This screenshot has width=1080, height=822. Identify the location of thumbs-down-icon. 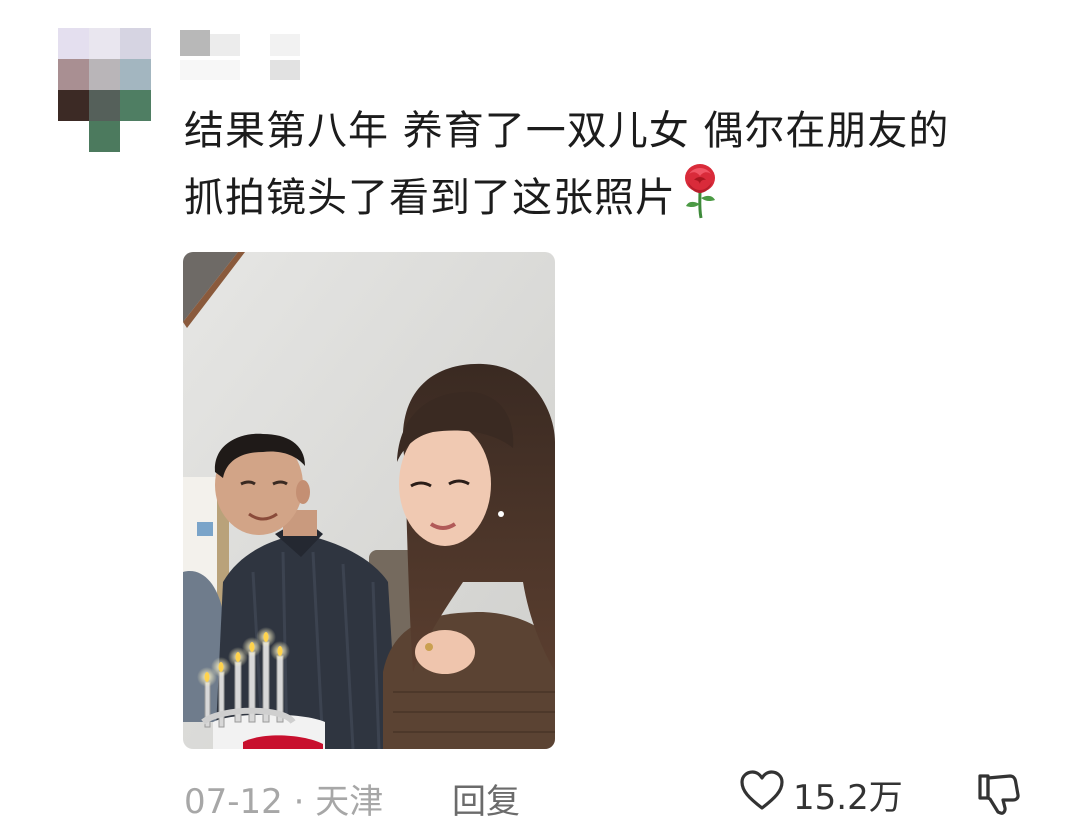
(998, 798).